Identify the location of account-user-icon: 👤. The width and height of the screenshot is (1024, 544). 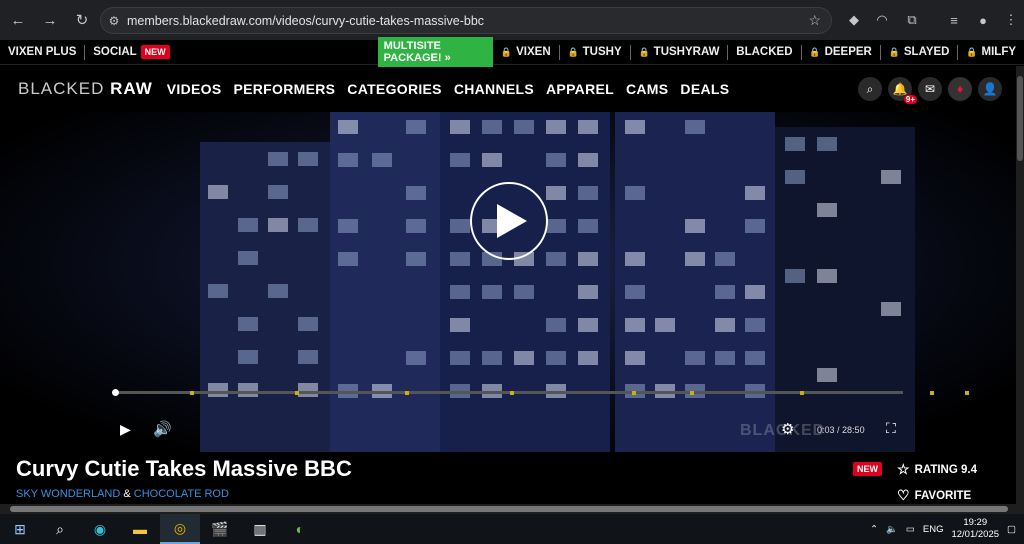
(990, 89).